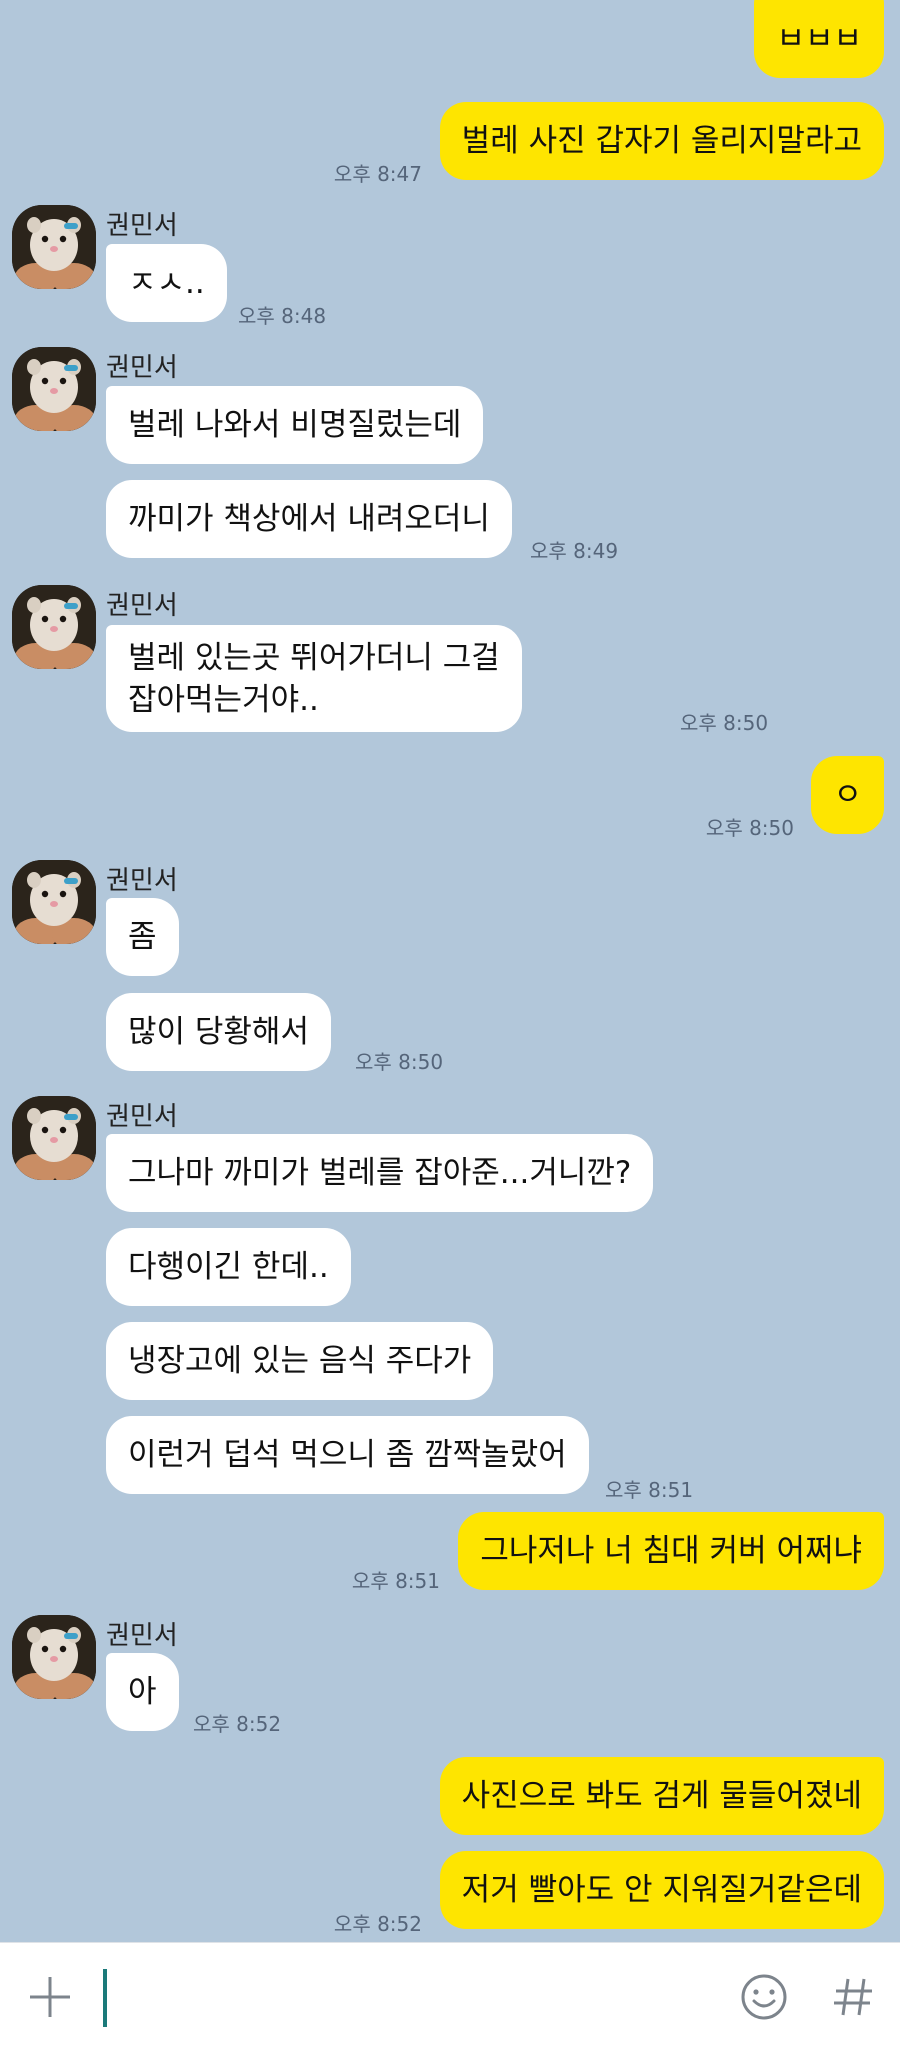 This screenshot has width=900, height=2051. What do you see at coordinates (377, 174) in the screenshot?
I see `message-time: 오후 8:47` at bounding box center [377, 174].